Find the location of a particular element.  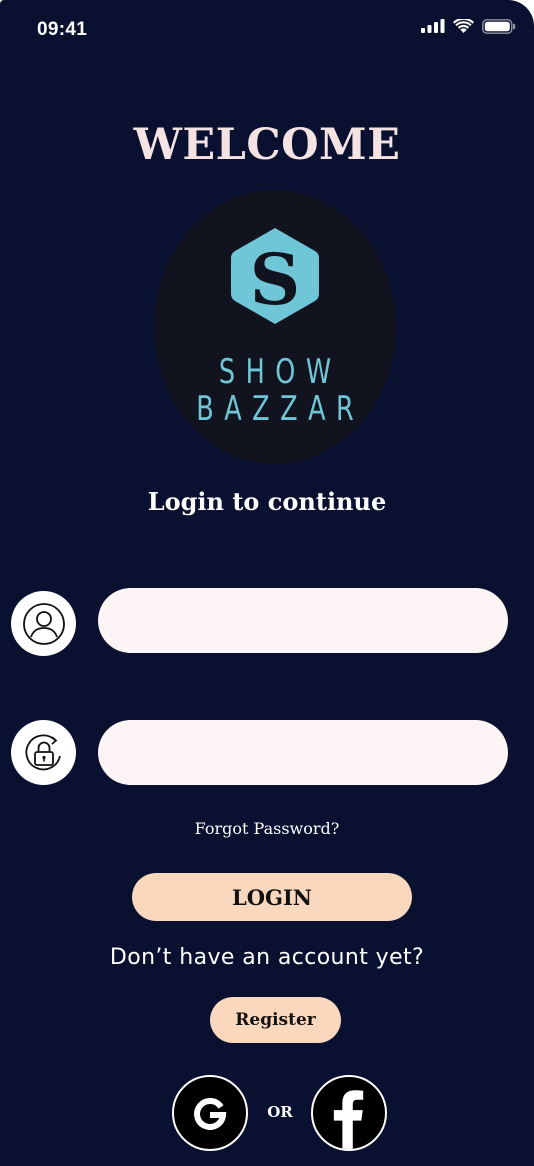

lock-refresh-icon is located at coordinates (43, 752).